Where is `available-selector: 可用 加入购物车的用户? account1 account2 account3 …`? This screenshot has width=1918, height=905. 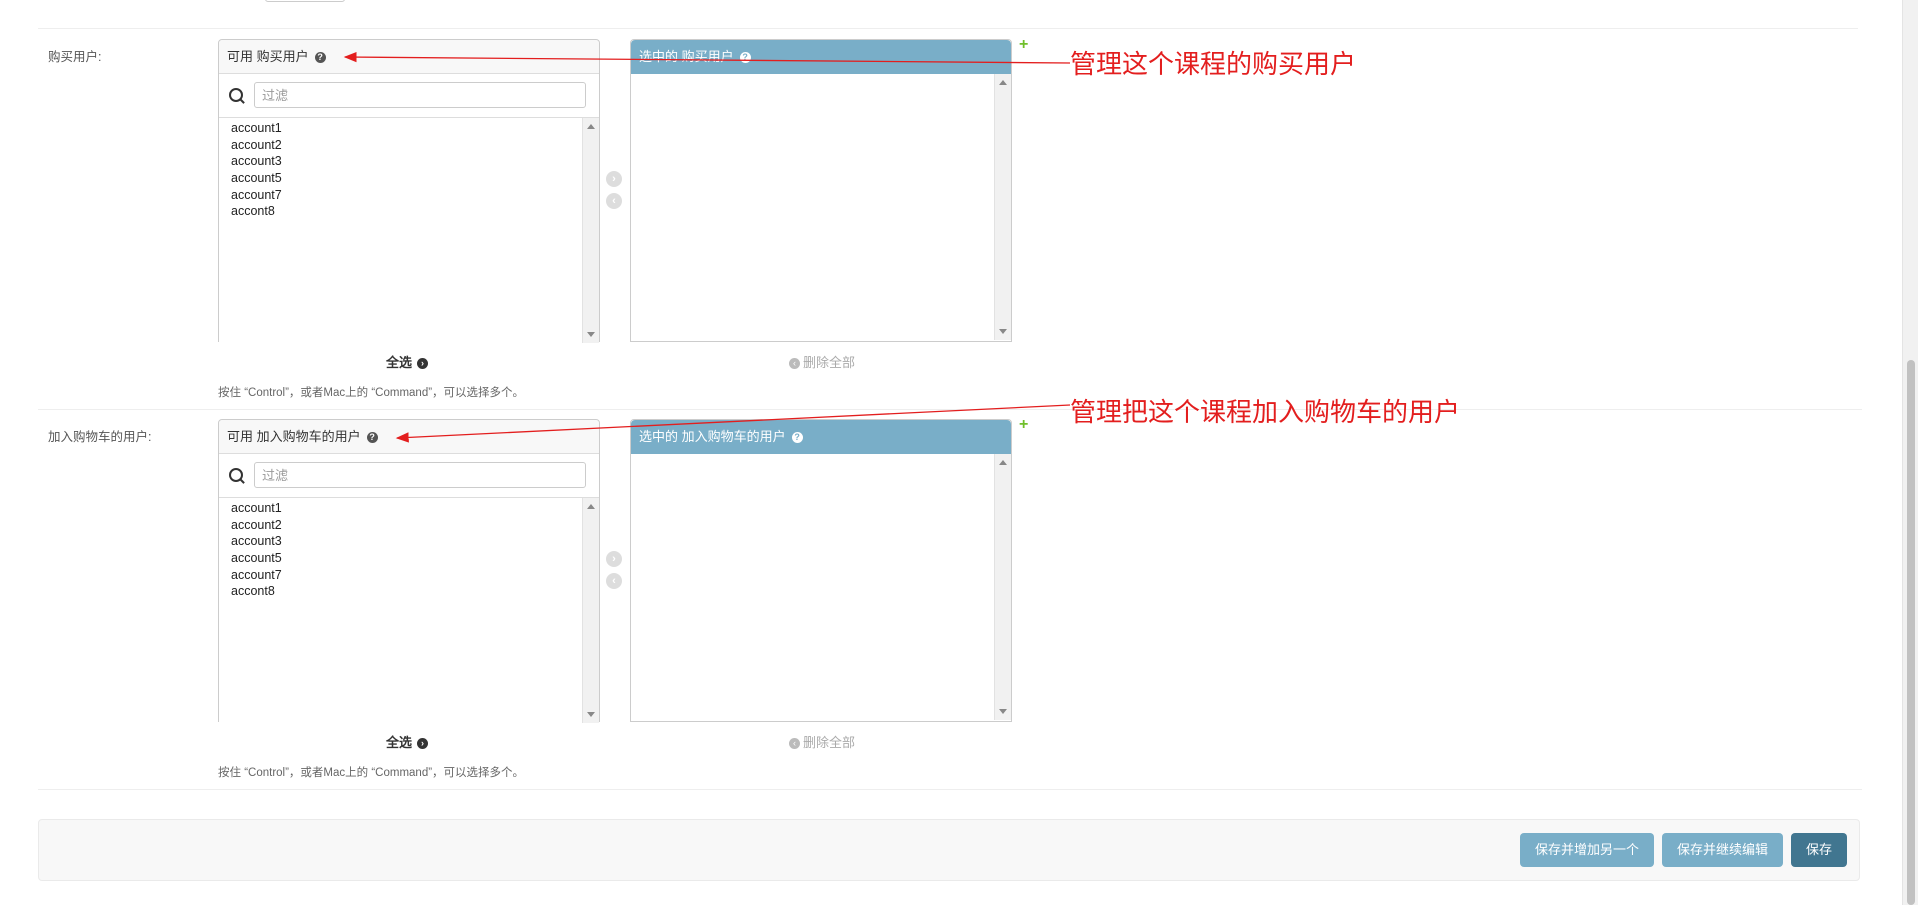 available-selector: 可用 加入购物车的用户? account1 account2 account3 … is located at coordinates (409, 571).